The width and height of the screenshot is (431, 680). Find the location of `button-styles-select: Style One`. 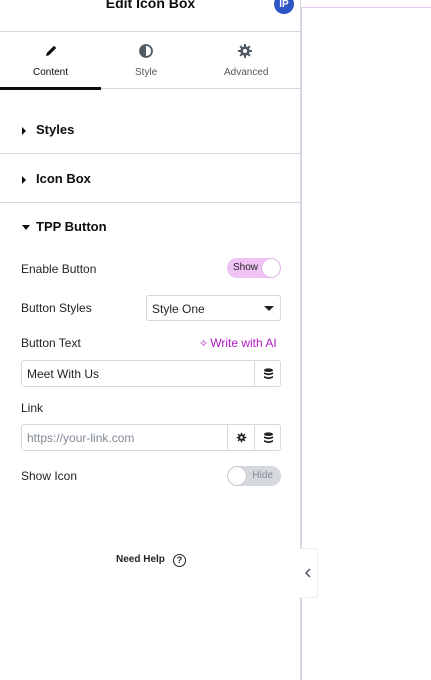

button-styles-select: Style One is located at coordinates (213, 308).